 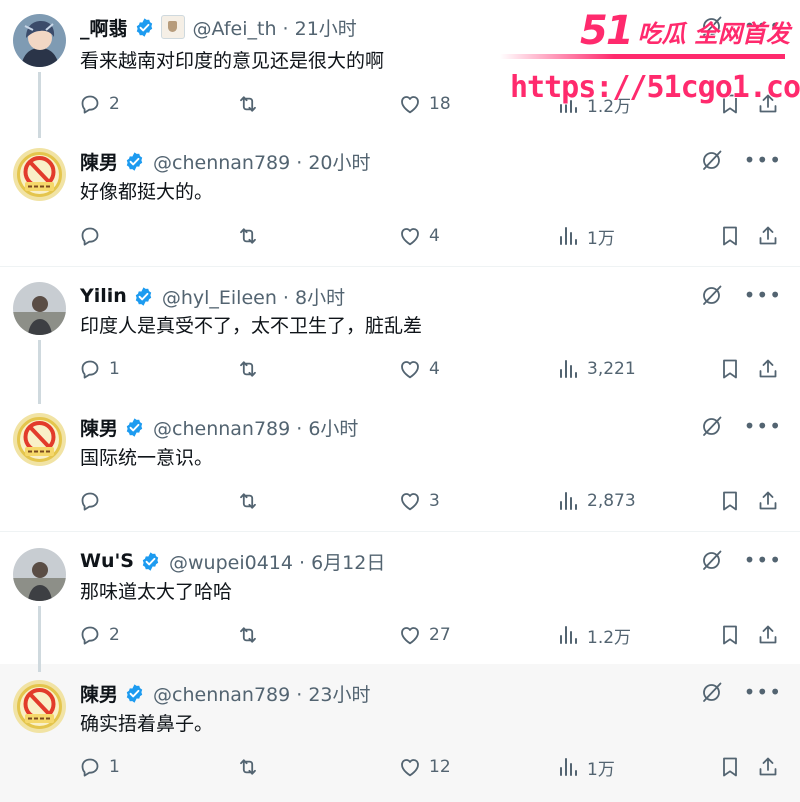 I want to click on display-name: Yilin, so click(x=103, y=296).